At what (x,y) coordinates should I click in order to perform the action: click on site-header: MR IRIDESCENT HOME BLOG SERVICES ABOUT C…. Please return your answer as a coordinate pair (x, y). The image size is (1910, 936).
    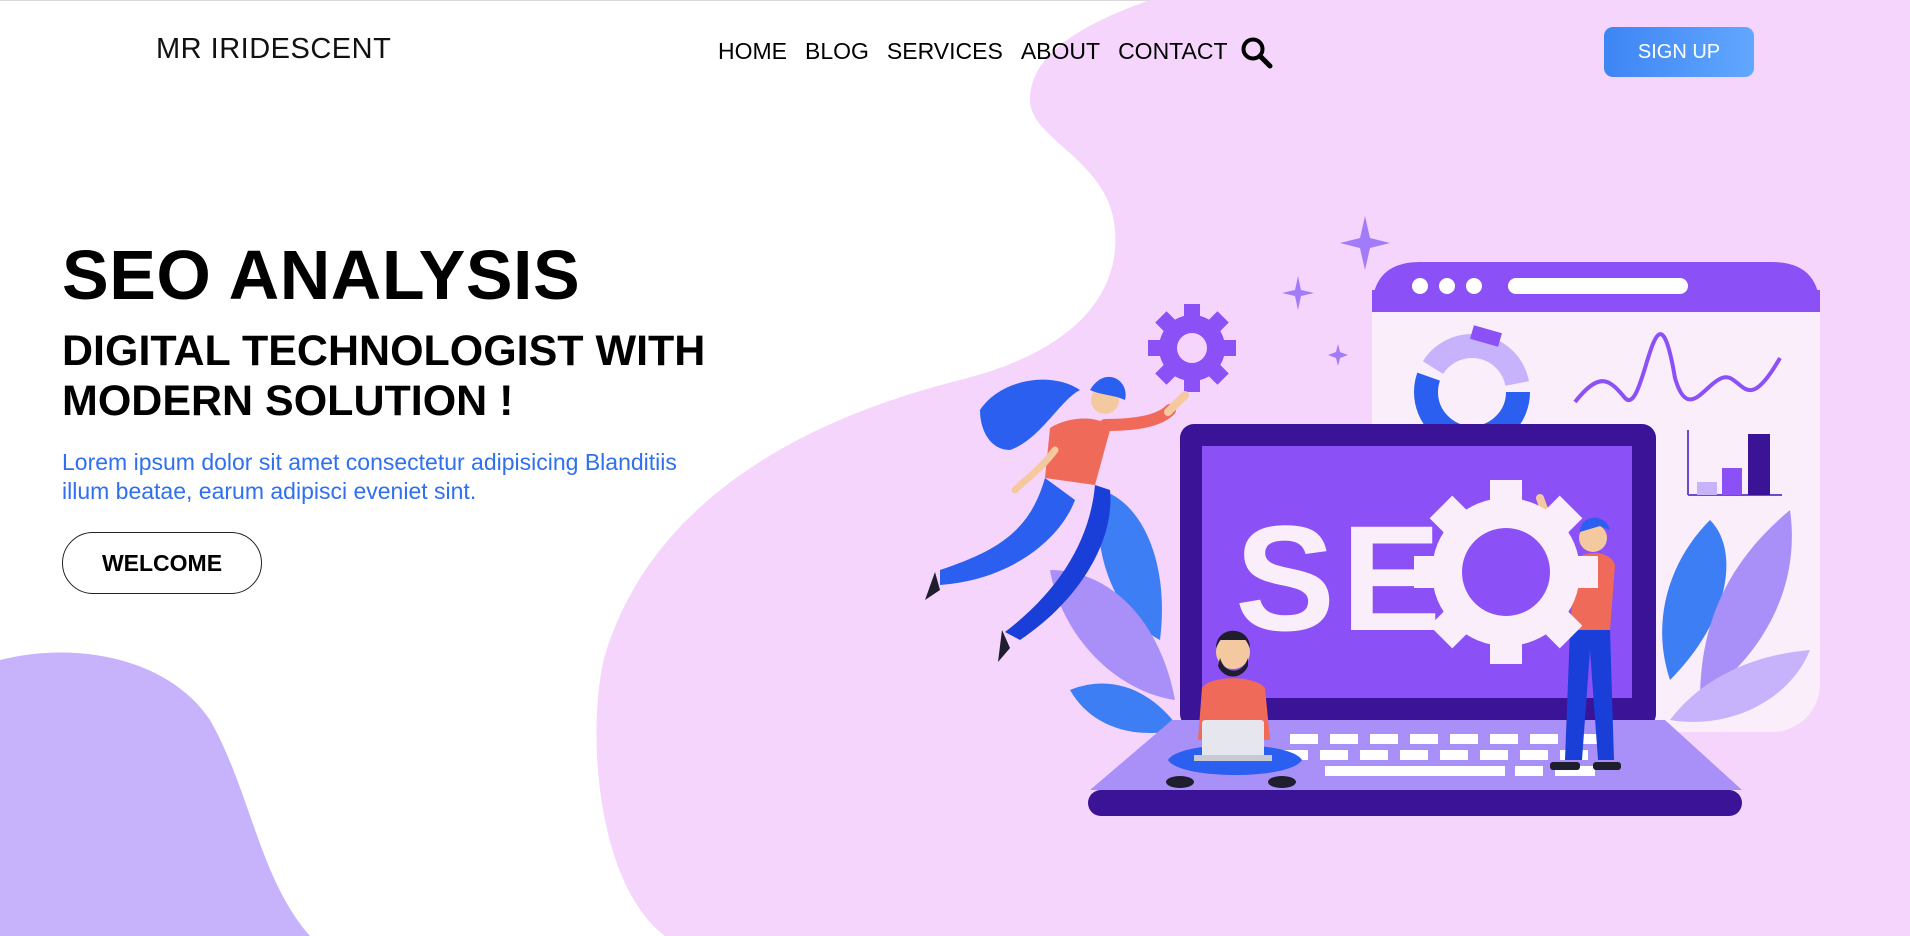
    Looking at the image, I should click on (955, 50).